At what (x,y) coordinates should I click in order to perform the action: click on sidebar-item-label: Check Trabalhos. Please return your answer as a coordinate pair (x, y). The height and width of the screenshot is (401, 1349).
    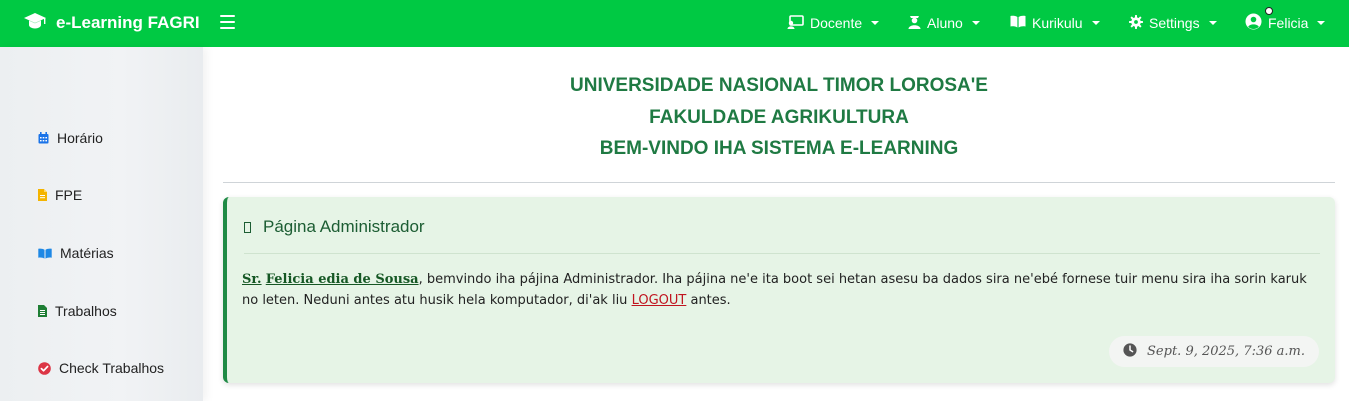
    Looking at the image, I should click on (112, 368).